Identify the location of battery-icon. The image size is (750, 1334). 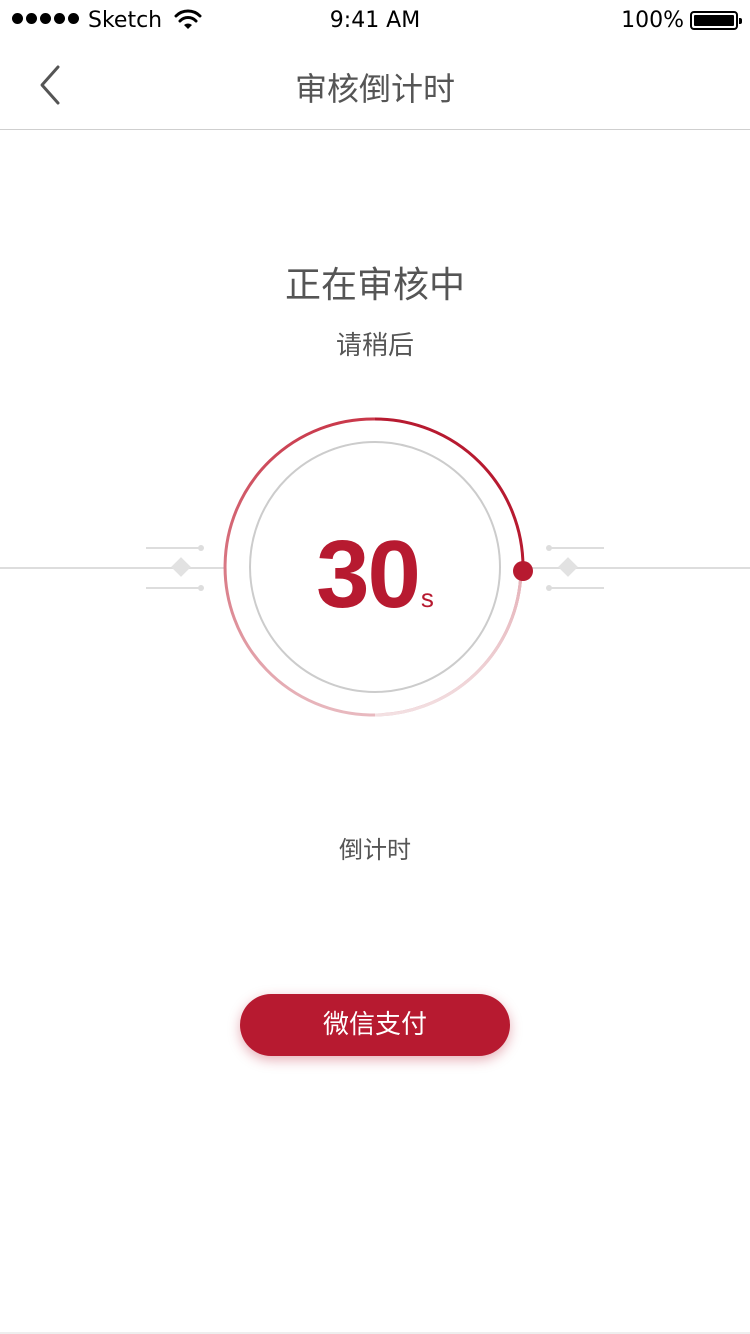
(716, 20).